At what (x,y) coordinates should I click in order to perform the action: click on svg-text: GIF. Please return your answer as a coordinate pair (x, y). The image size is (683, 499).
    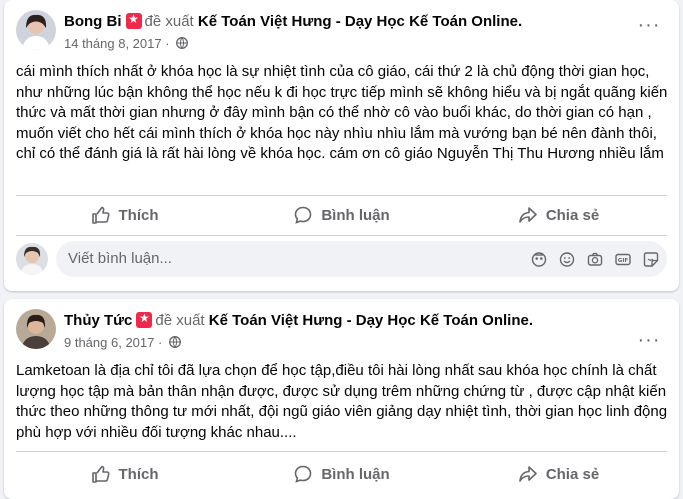
    Looking at the image, I should click on (623, 261).